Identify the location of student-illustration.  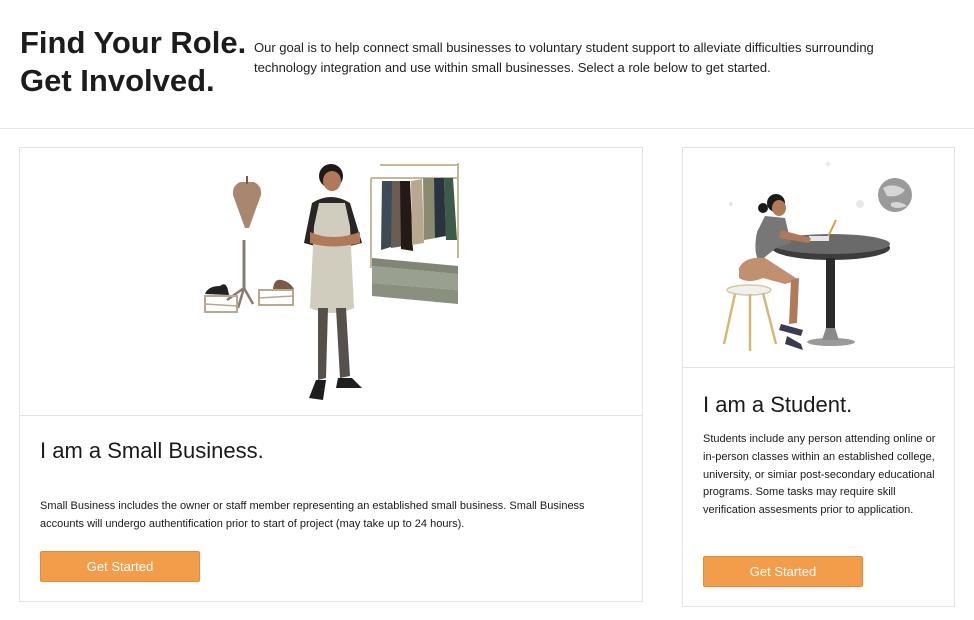
(818, 258).